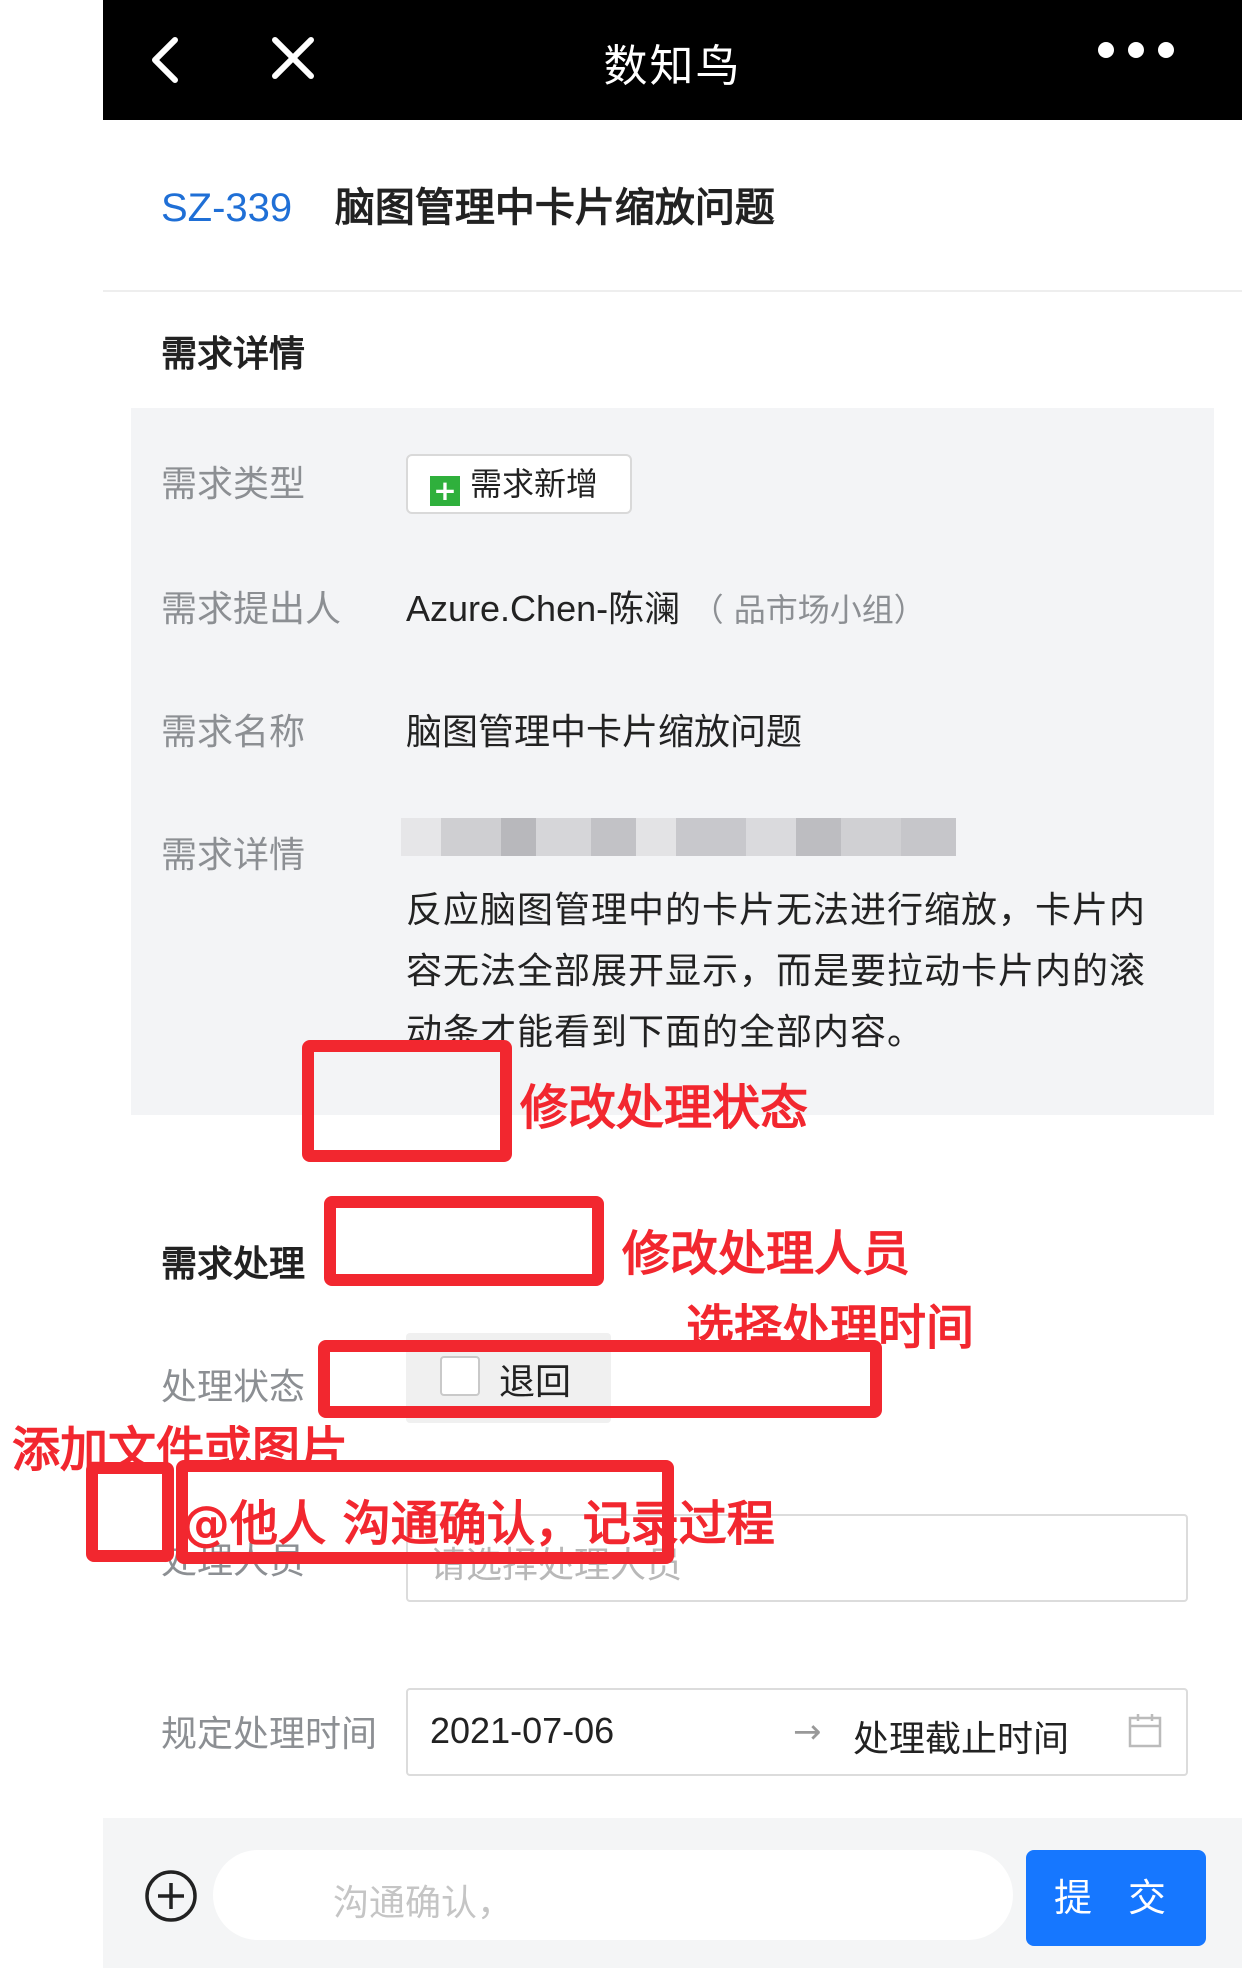 Image resolution: width=1242 pixels, height=1968 pixels. Describe the element at coordinates (604, 732) in the screenshot. I see `name-value: 脑图管理中卡片缩放问题` at that location.